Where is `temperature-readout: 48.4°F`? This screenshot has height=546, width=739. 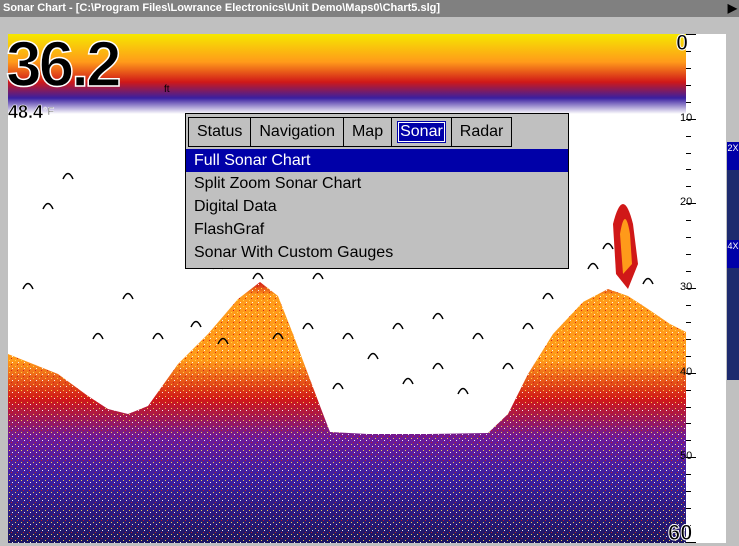 temperature-readout: 48.4°F is located at coordinates (31, 112).